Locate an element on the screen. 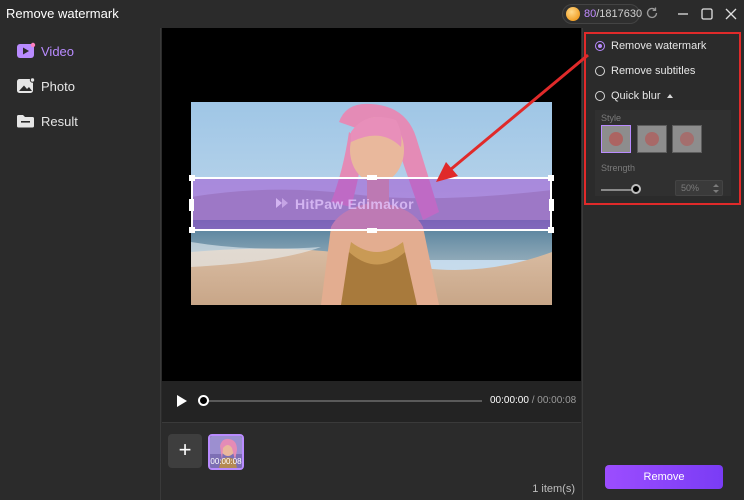  resize-handle-bottom is located at coordinates (372, 230).